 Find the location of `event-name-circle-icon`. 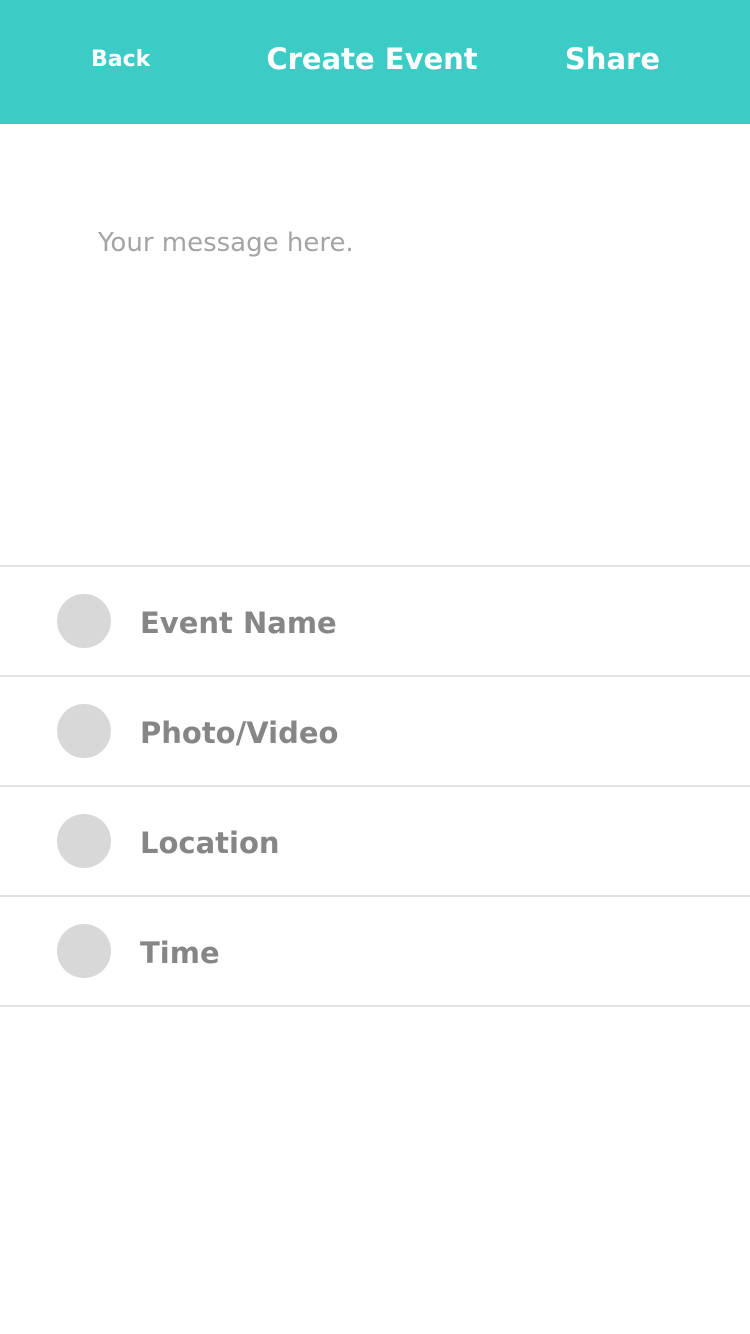

event-name-circle-icon is located at coordinates (84, 621).